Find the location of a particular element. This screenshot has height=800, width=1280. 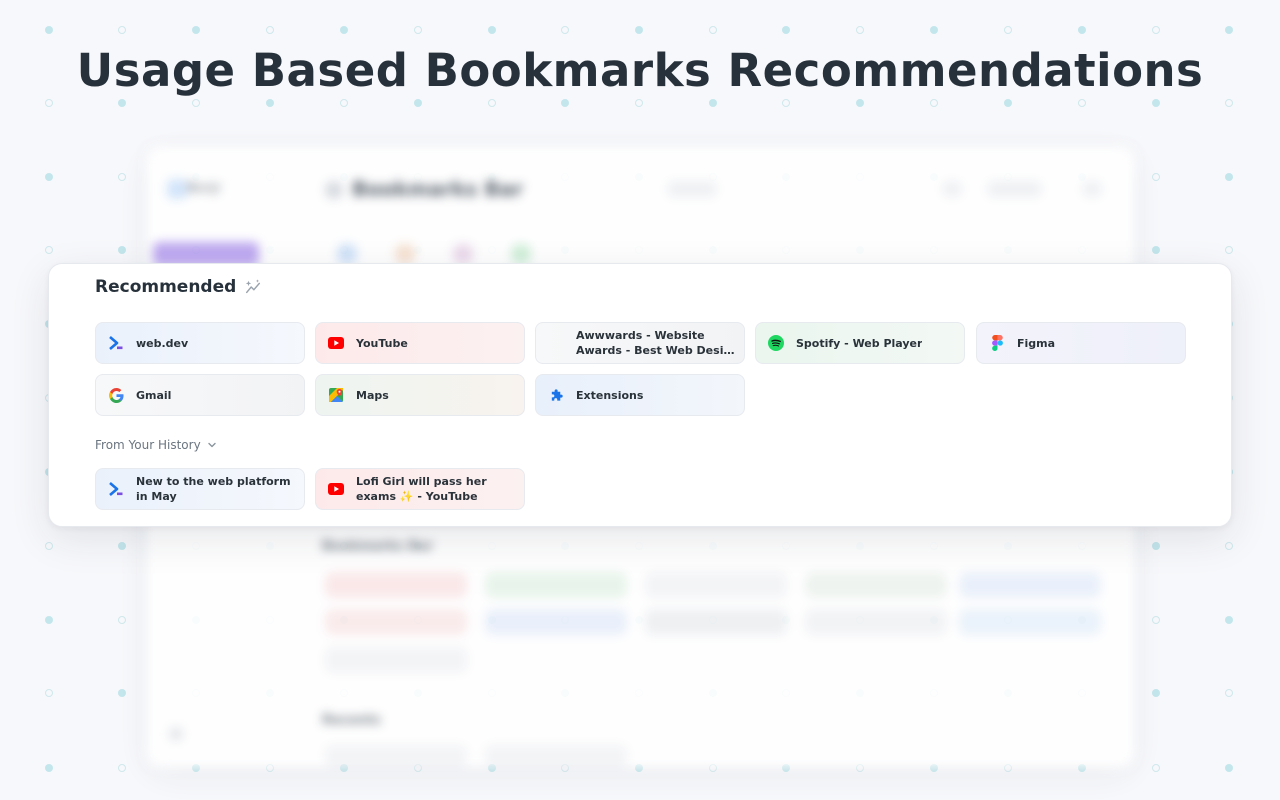

bookmark-tile-extensions: Extensions is located at coordinates (640, 395).